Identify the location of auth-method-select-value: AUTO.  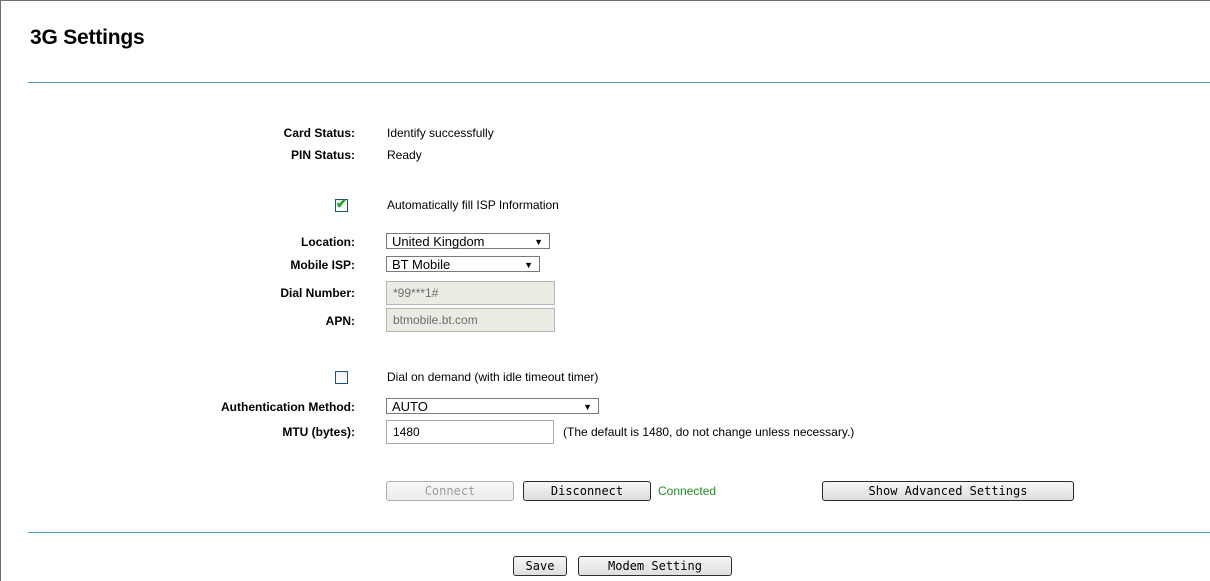
(410, 406).